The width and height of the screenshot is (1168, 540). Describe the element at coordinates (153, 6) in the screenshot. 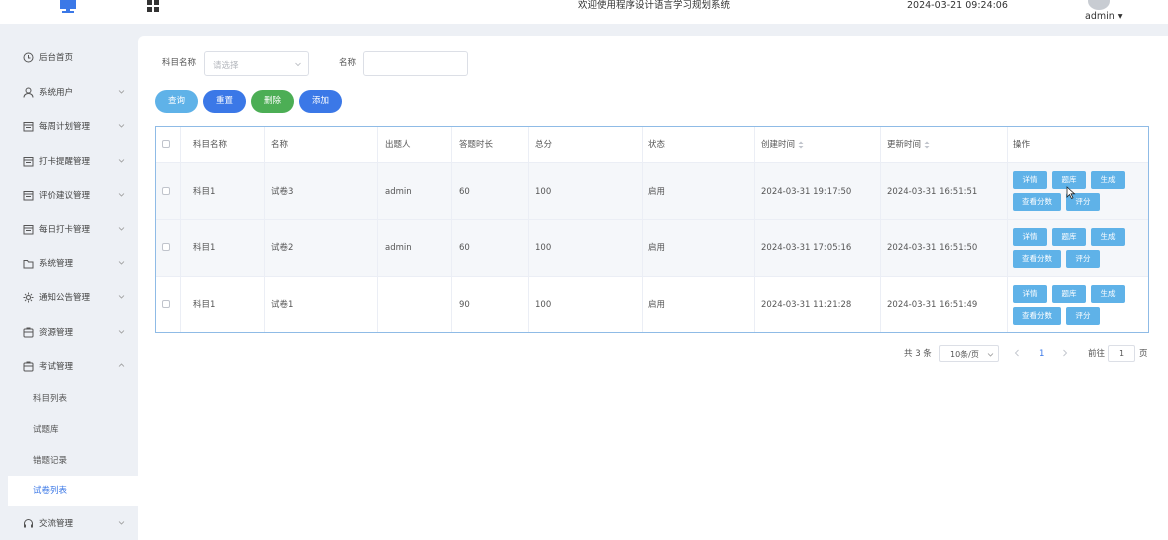

I see `grid-menu-icon` at that location.